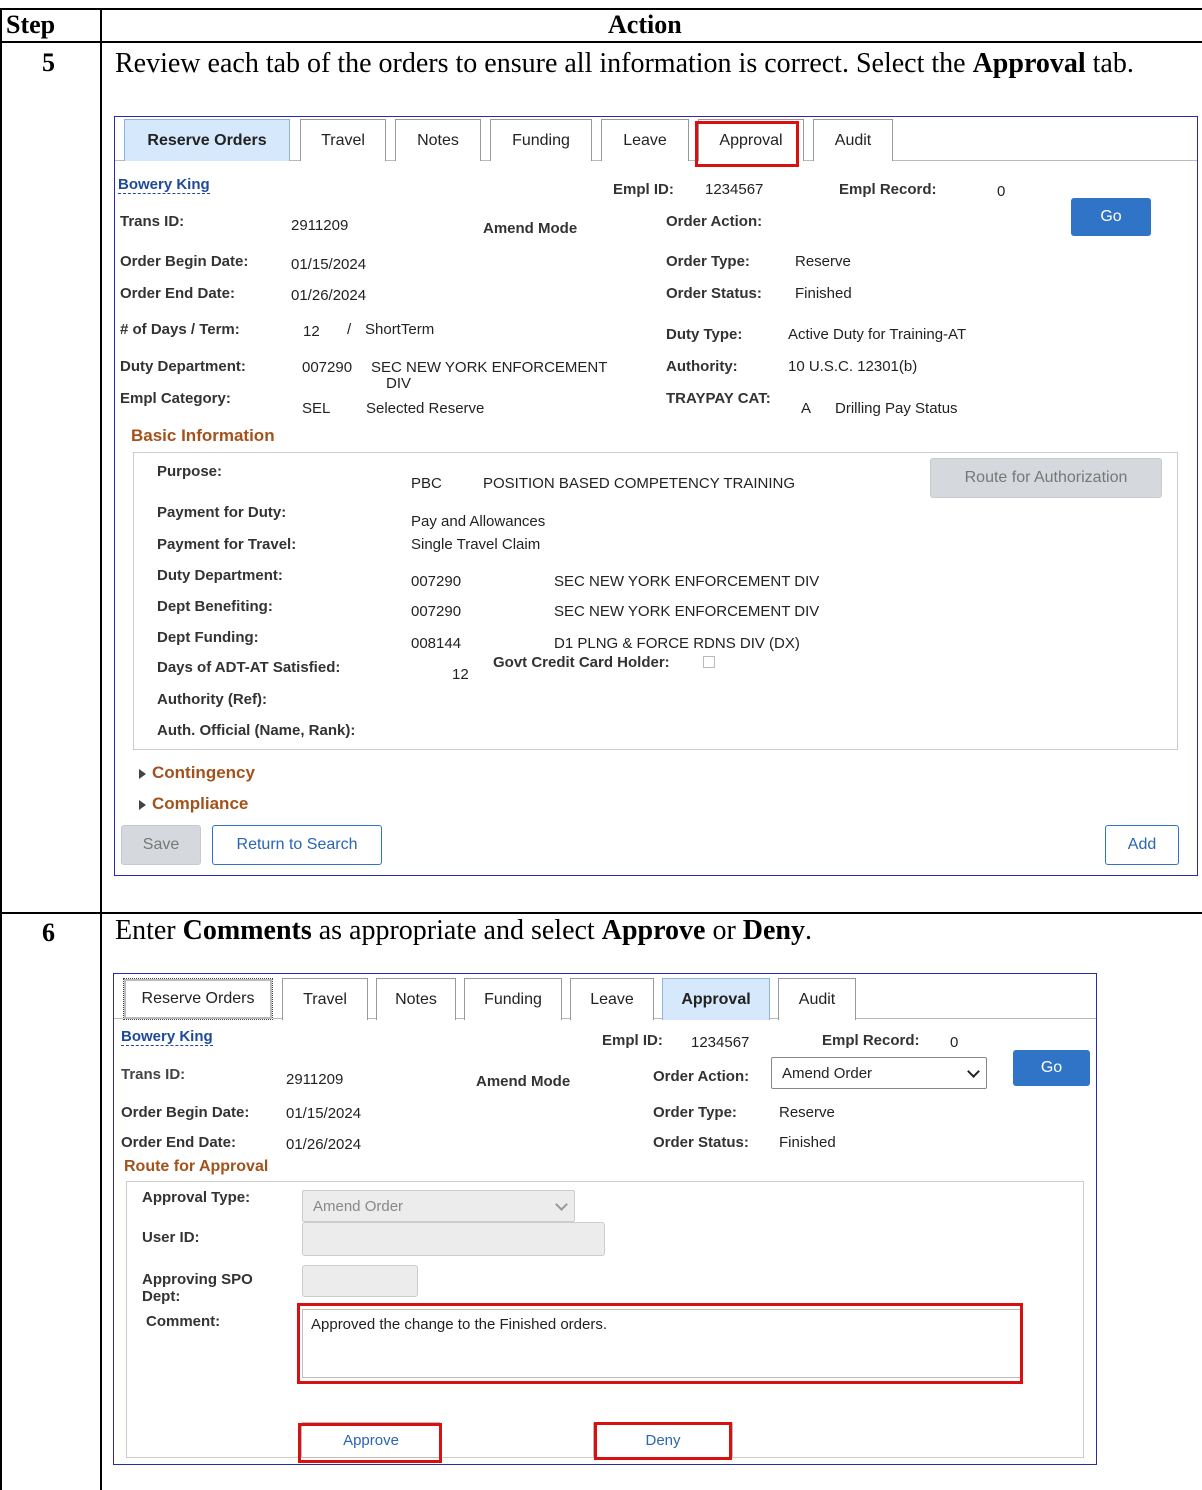  Describe the element at coordinates (601, 9) in the screenshot. I see `table-border-top` at that location.